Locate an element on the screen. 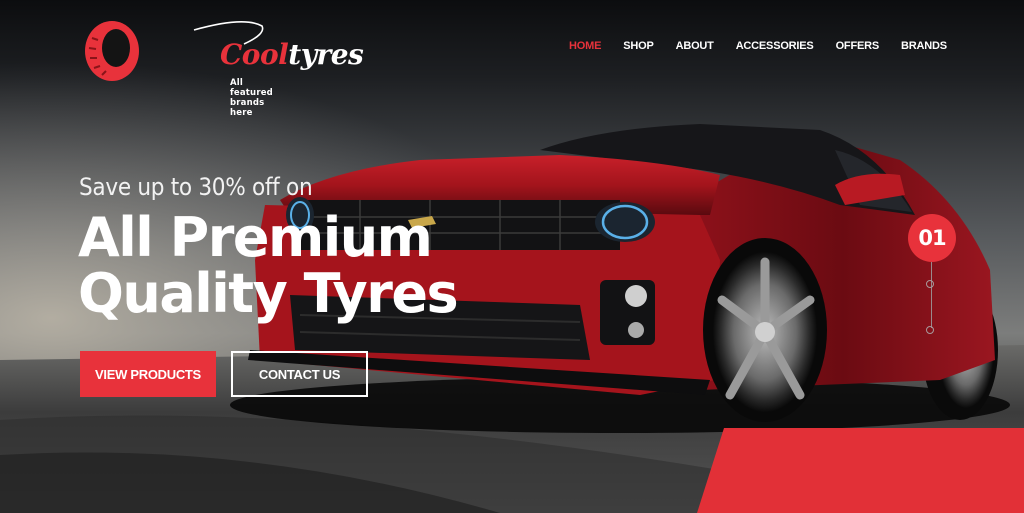  hero-title: All Premium Quality Tyres is located at coordinates (268, 265).